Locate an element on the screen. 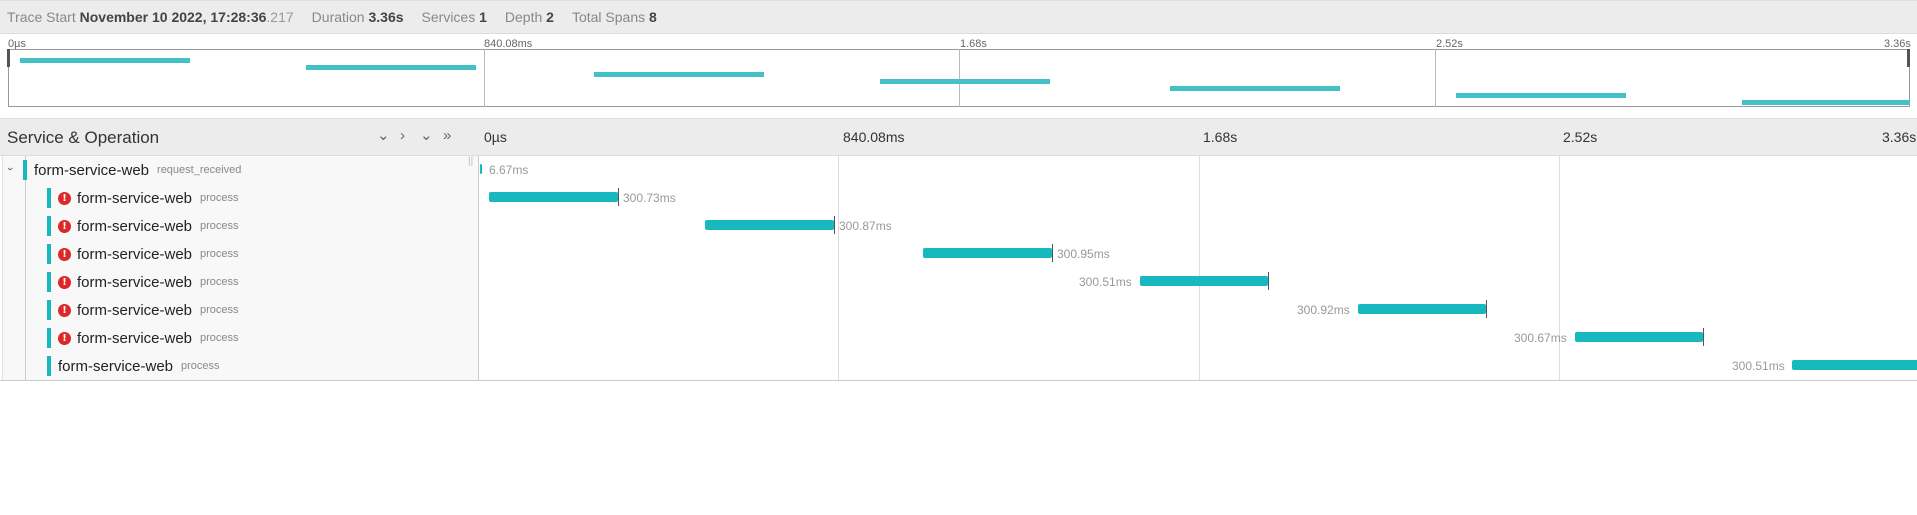 Image resolution: width=1917 pixels, height=515 pixels. span-row: ! form-service-web process 300.87ms is located at coordinates (958, 226).